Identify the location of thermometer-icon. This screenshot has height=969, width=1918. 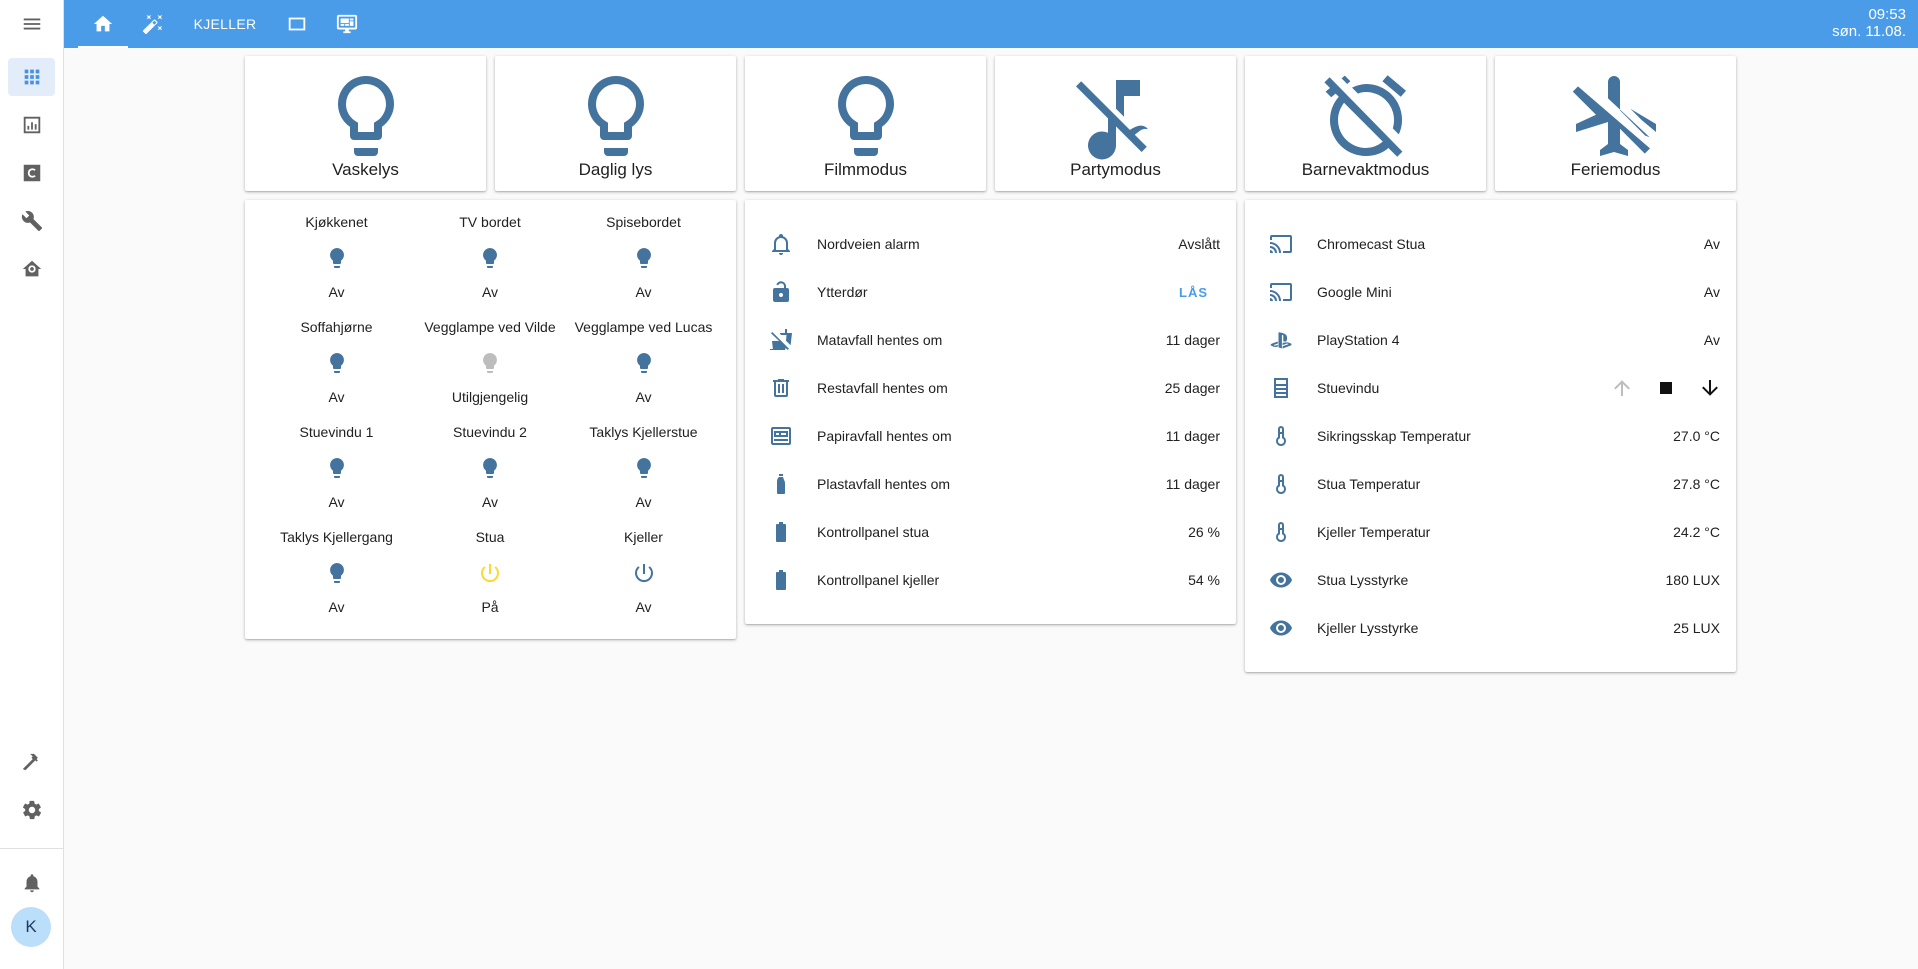
(1281, 532).